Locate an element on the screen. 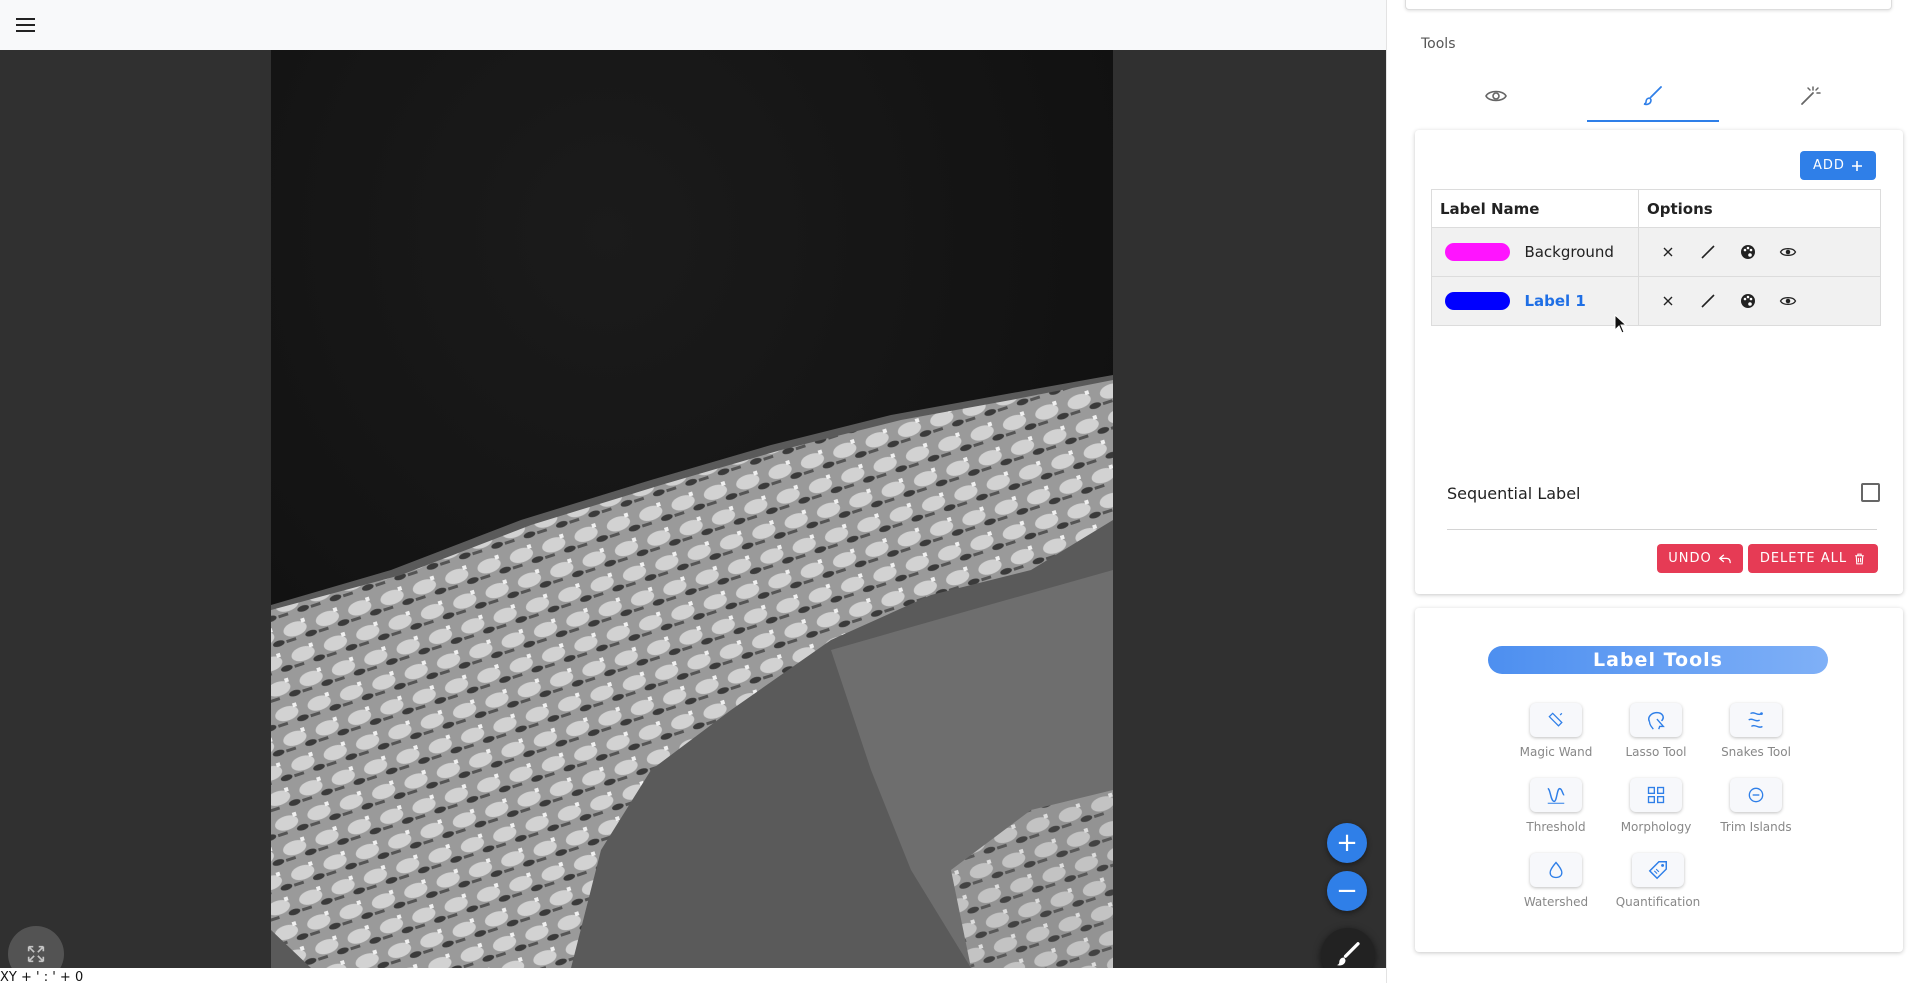 The image size is (1910, 985). tab-paint is located at coordinates (1653, 96).